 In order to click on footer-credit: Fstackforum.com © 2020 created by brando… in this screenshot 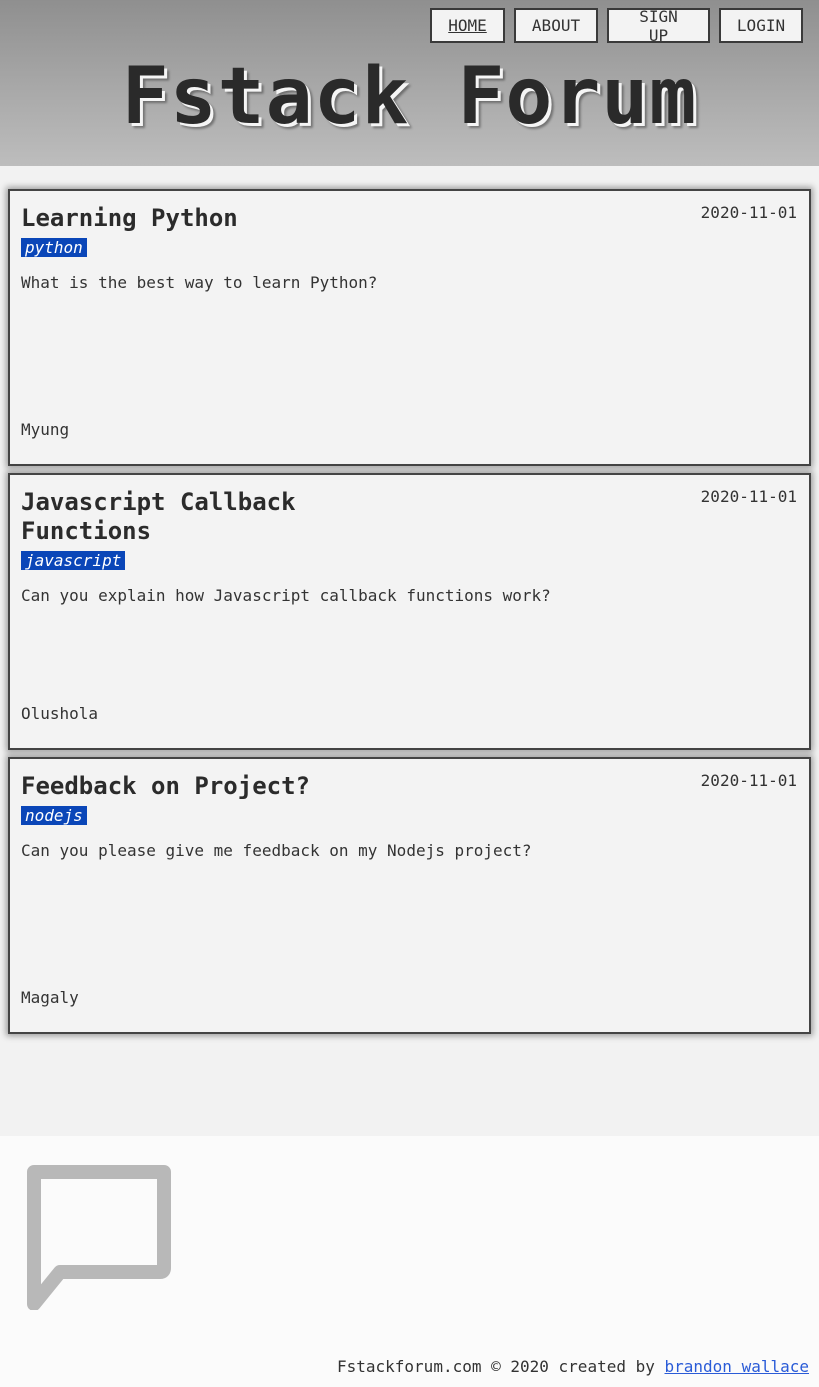, I will do `click(573, 1366)`.